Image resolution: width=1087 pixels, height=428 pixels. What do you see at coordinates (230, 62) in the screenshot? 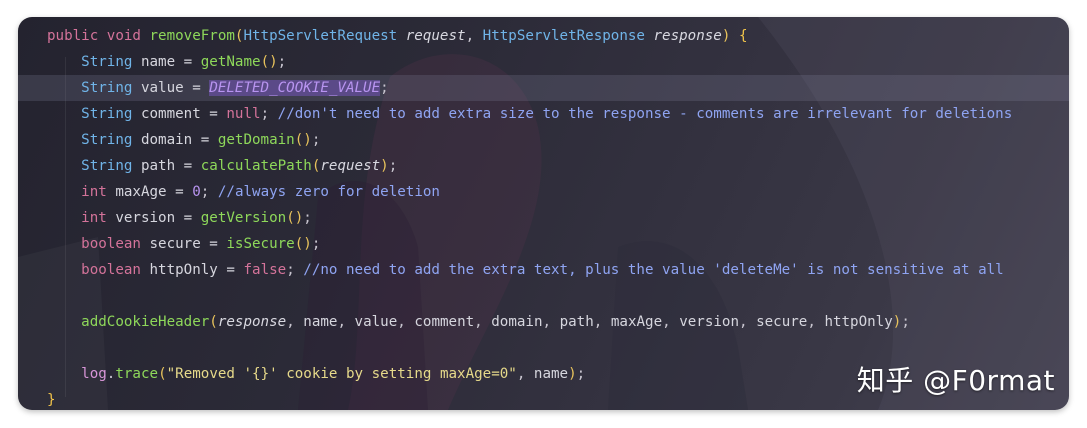
I see `code-token: getName` at bounding box center [230, 62].